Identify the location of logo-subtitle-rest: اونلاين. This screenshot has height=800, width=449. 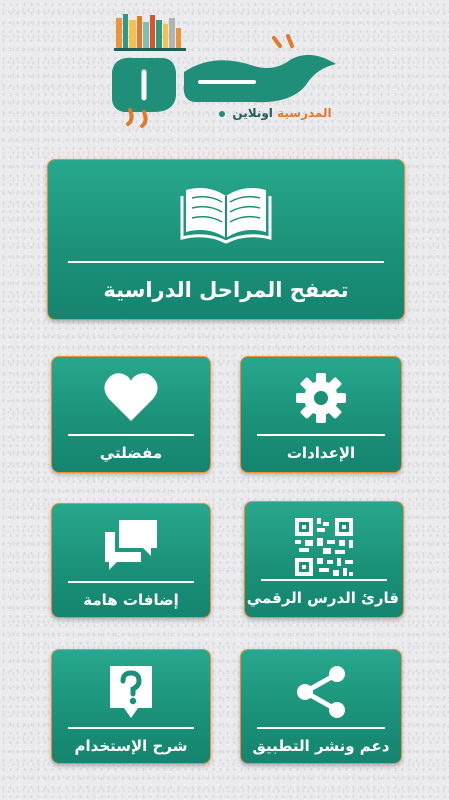
(252, 113).